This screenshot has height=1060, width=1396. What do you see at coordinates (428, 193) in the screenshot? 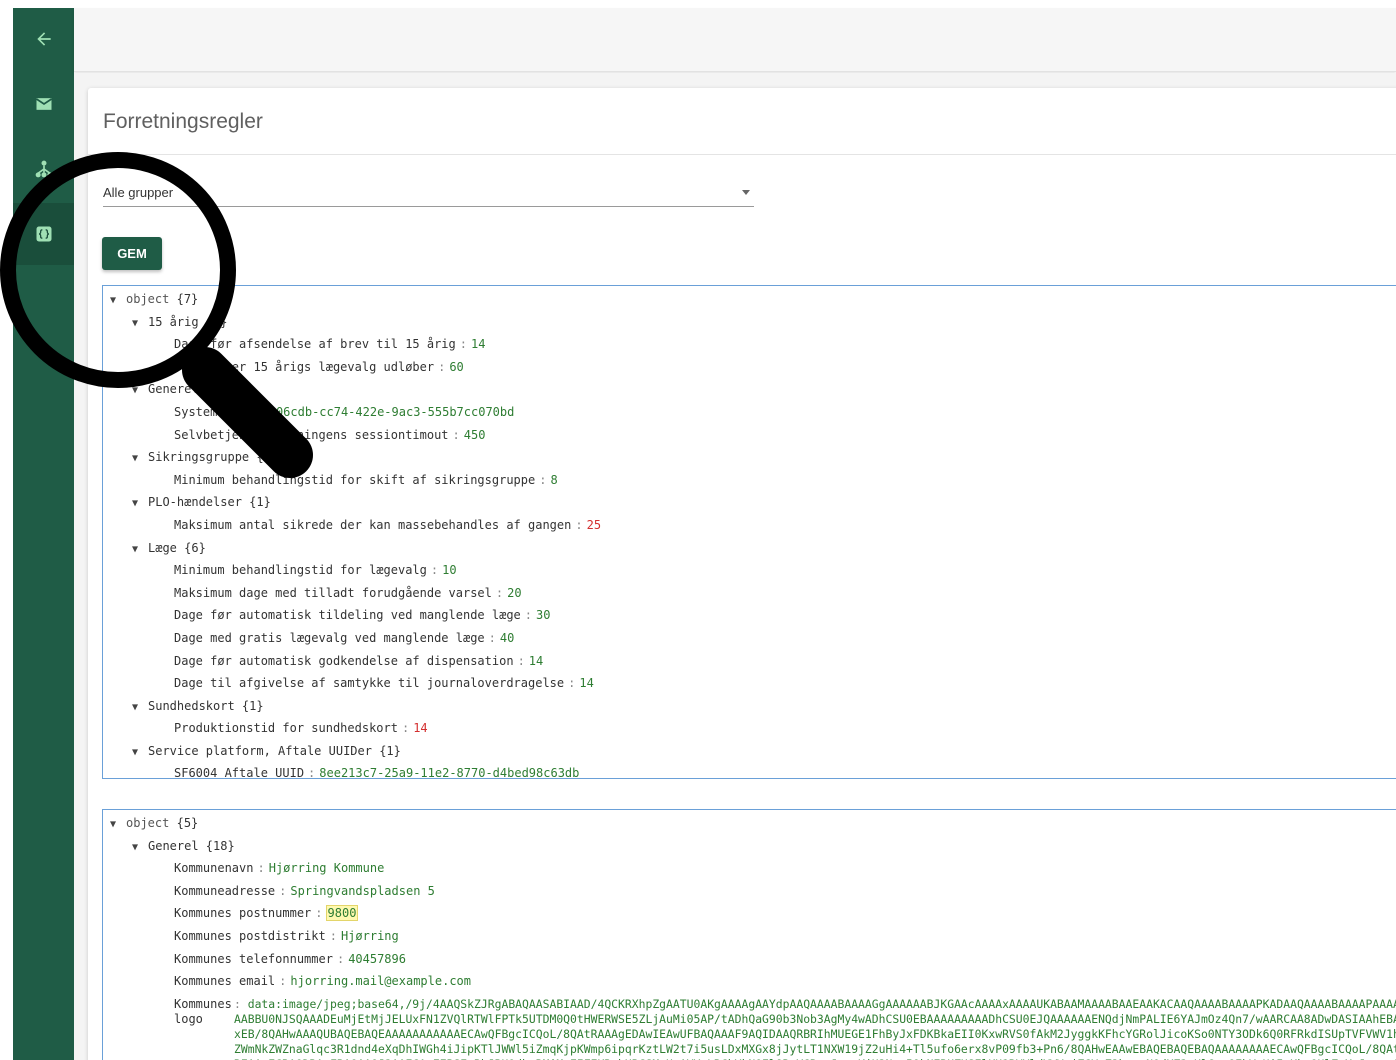
I see `group-select: Alle grupper` at bounding box center [428, 193].